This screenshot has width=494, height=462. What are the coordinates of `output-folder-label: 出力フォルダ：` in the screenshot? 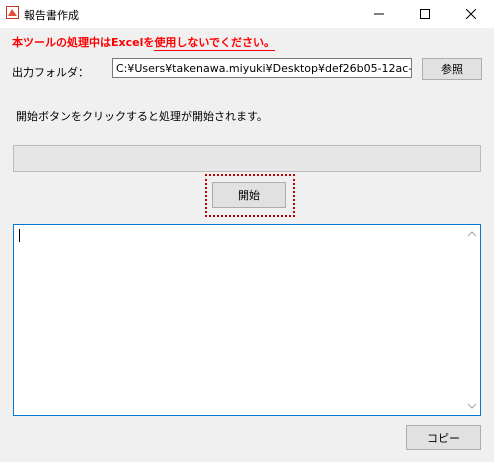 It's located at (50, 72).